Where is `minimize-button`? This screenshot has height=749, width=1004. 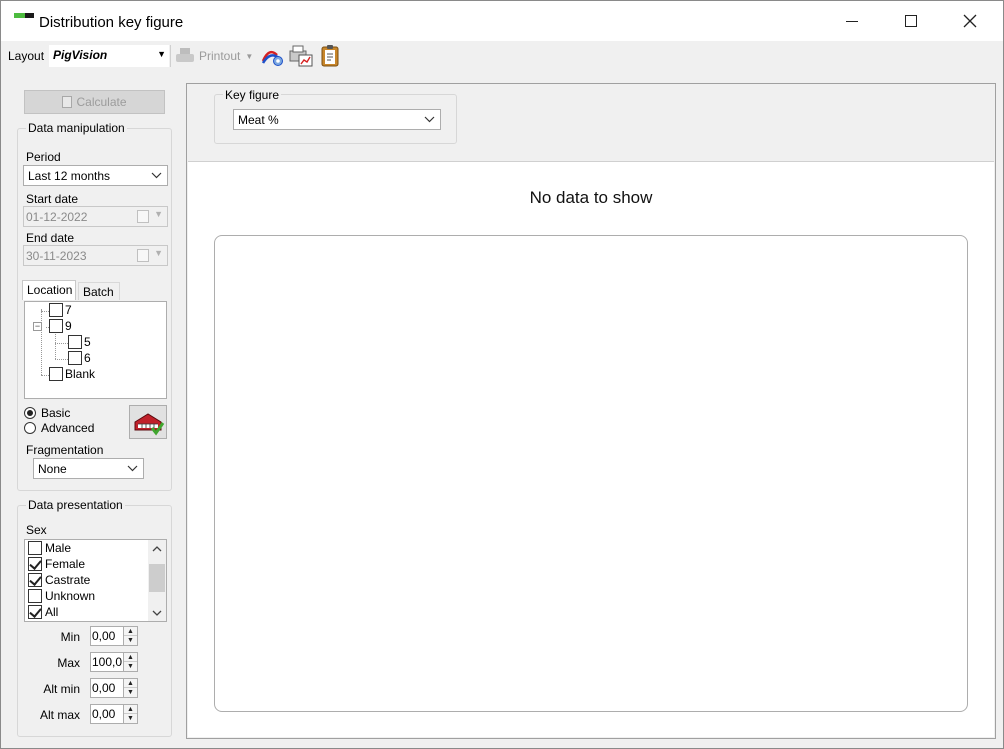 minimize-button is located at coordinates (852, 21).